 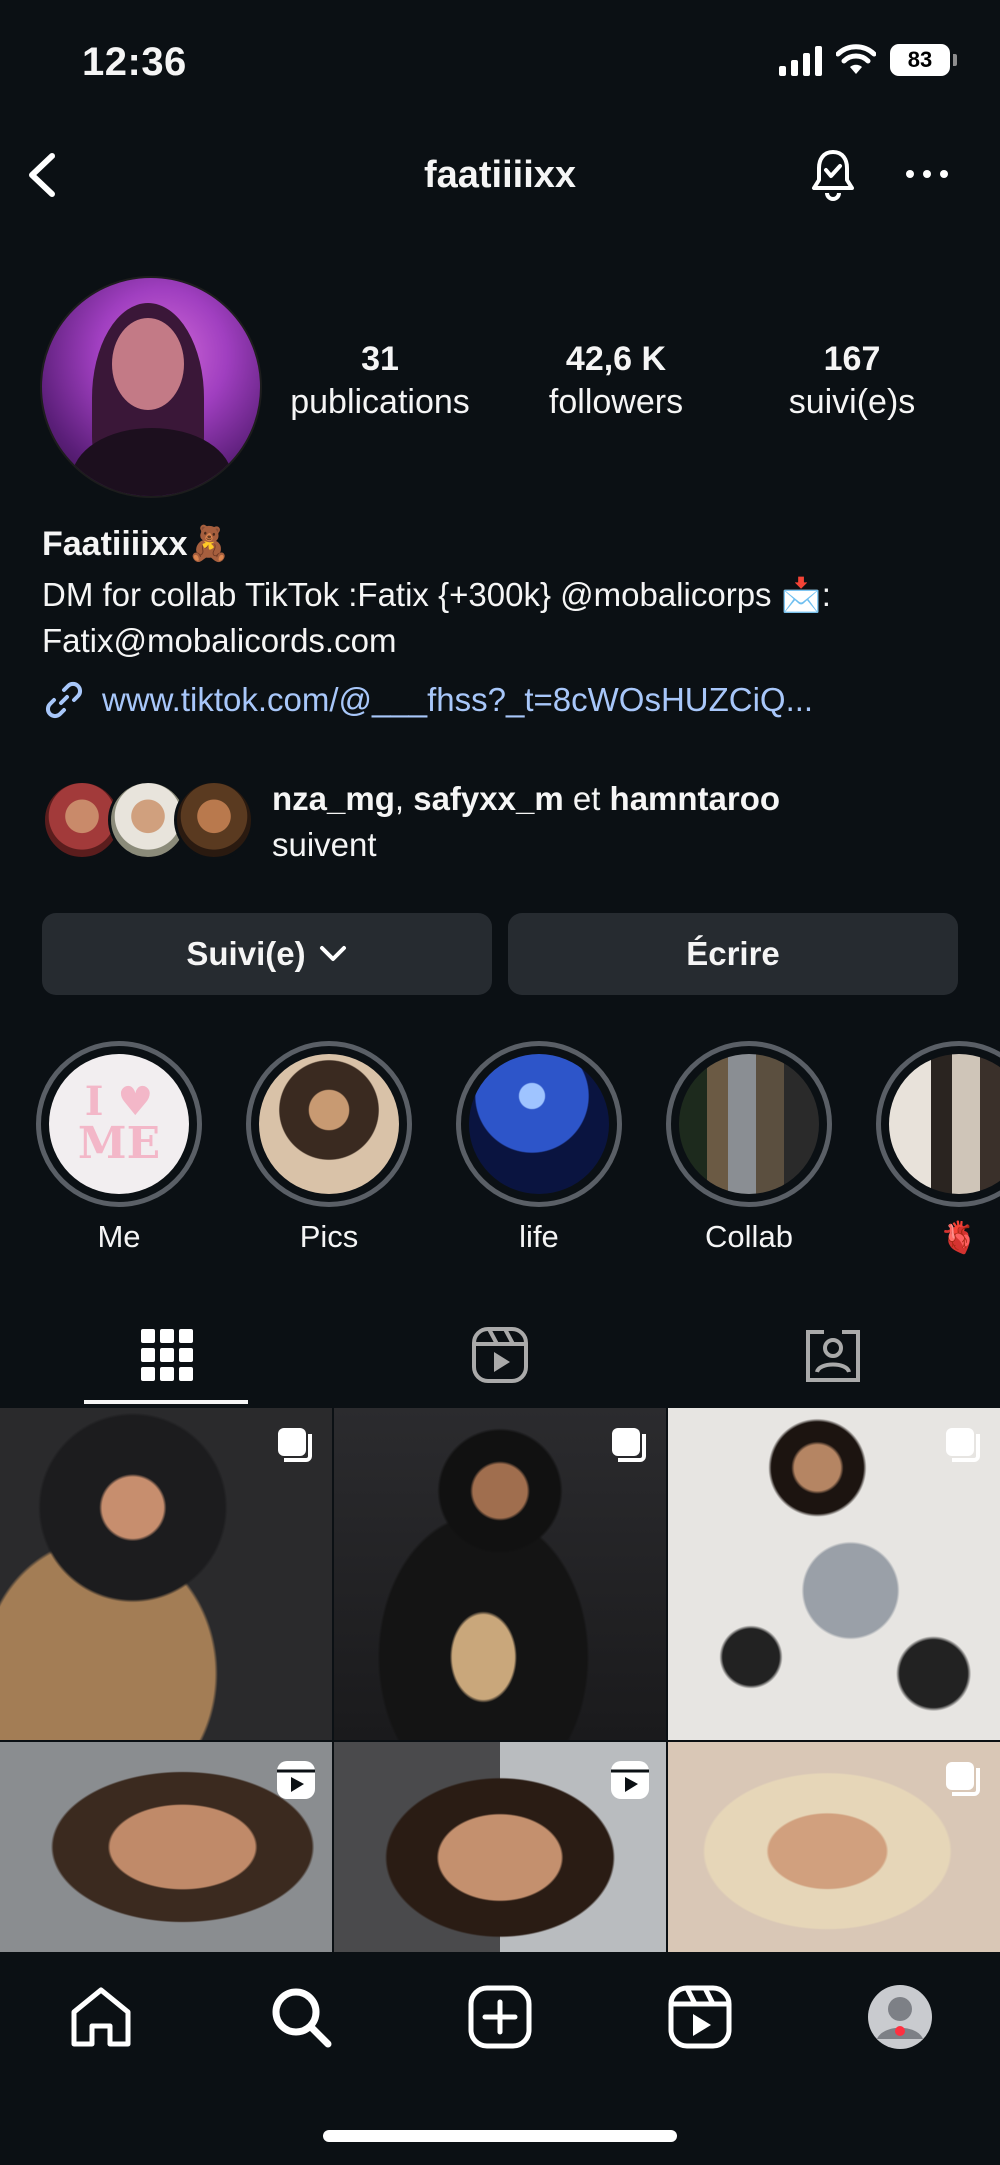 I want to click on stat-value: 42,6 K, so click(x=616, y=359).